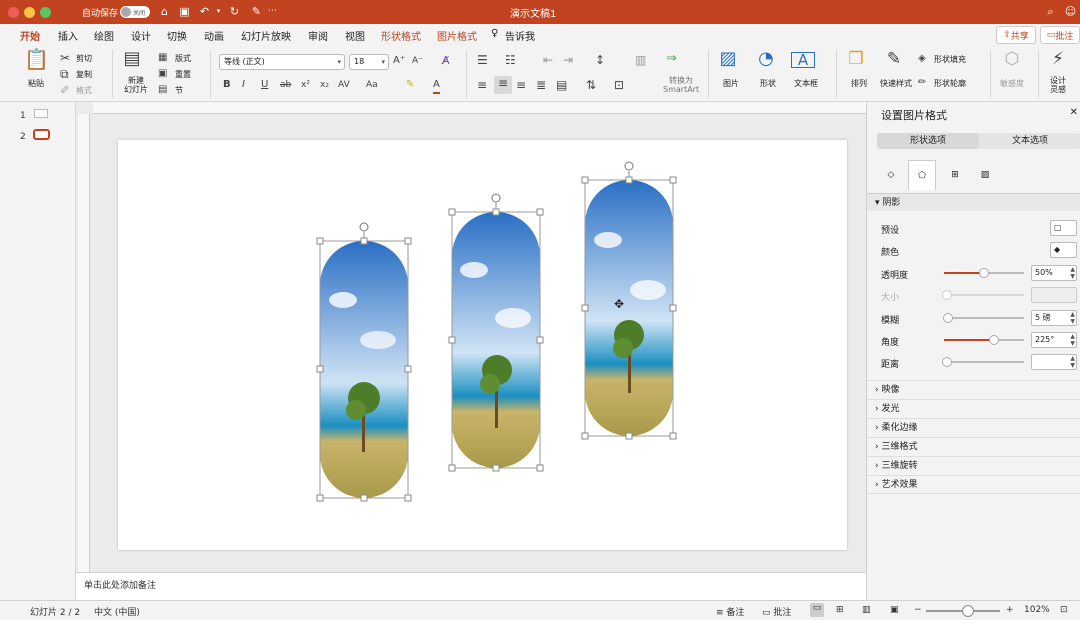 Image resolution: width=1080 pixels, height=620 pixels. I want to click on quick-styles-icon: ✎, so click(894, 59).